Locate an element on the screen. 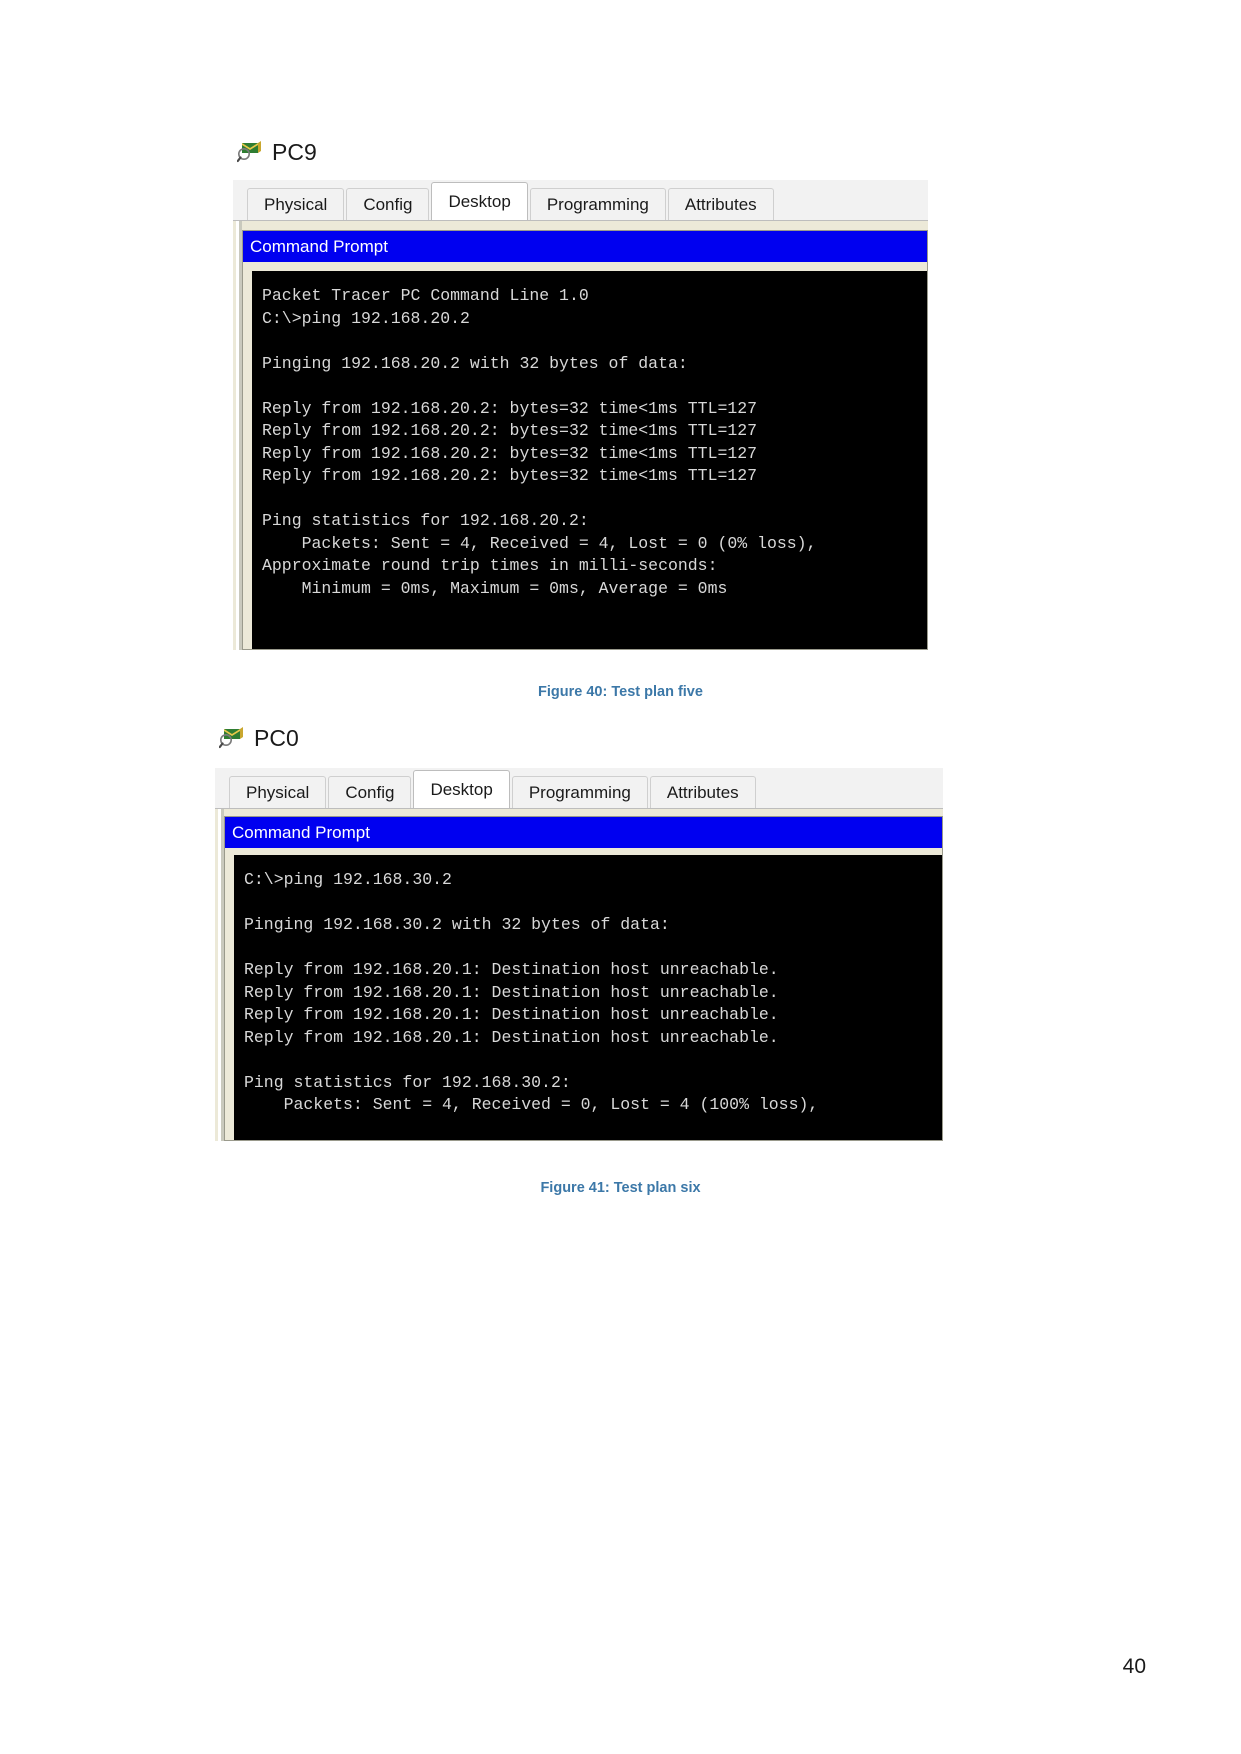 The height and width of the screenshot is (1754, 1241). device-name-label: PC0 is located at coordinates (276, 737).